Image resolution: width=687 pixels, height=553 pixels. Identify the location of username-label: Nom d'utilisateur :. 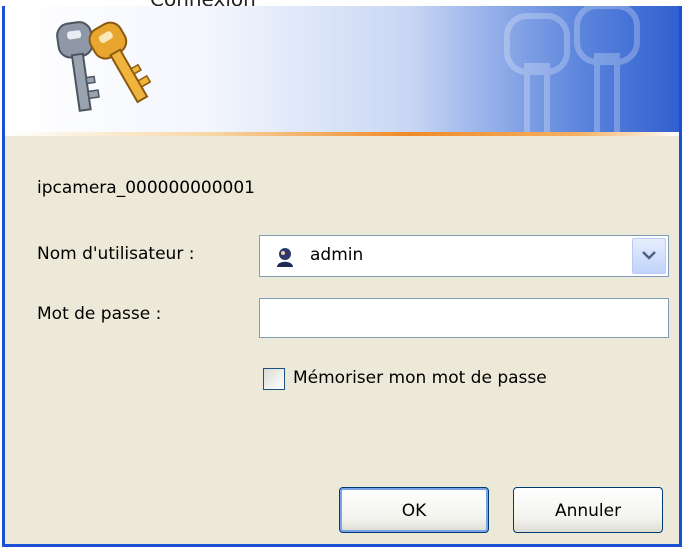
(116, 254).